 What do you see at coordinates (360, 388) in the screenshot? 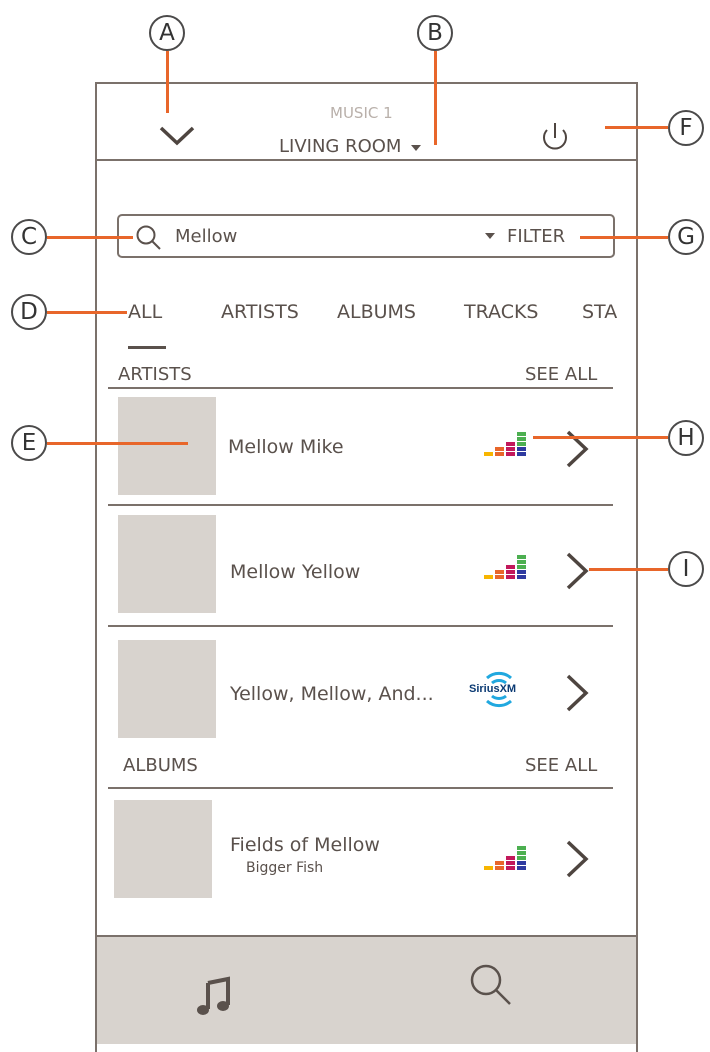
I see `artists-section-divider` at bounding box center [360, 388].